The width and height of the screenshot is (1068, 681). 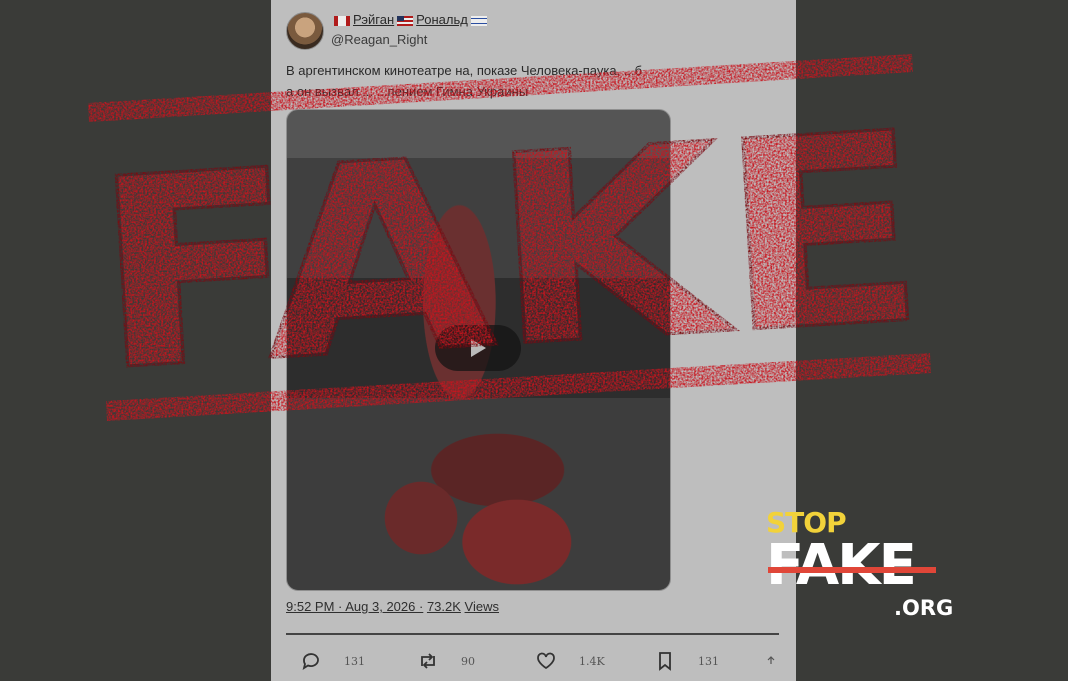 What do you see at coordinates (311, 661) in the screenshot?
I see `reply-icon` at bounding box center [311, 661].